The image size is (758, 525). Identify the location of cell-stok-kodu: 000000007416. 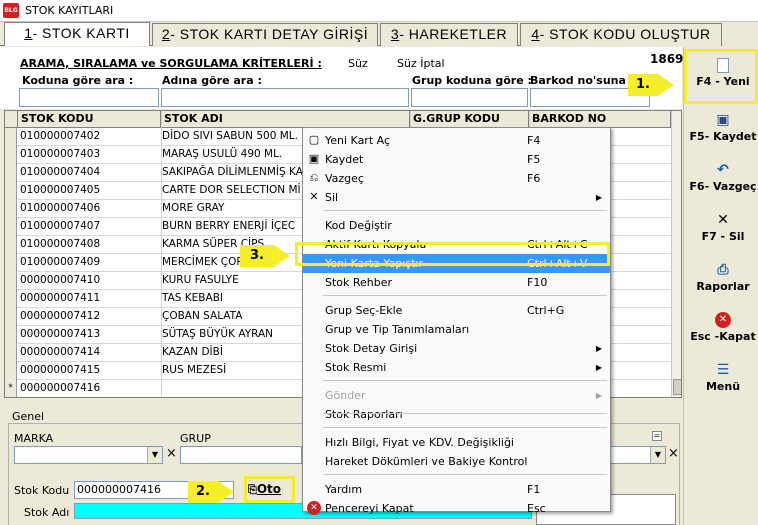
(90, 388).